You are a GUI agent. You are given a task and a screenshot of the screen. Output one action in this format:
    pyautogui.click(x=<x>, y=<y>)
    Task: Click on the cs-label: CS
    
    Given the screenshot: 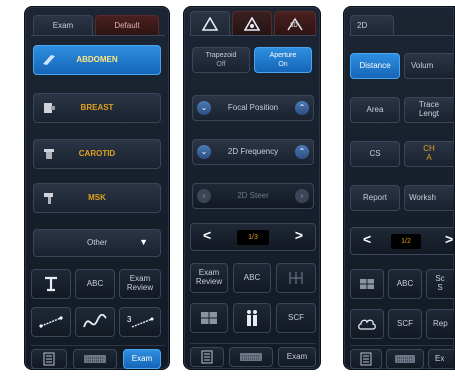 What is the action you would take?
    pyautogui.click(x=375, y=153)
    